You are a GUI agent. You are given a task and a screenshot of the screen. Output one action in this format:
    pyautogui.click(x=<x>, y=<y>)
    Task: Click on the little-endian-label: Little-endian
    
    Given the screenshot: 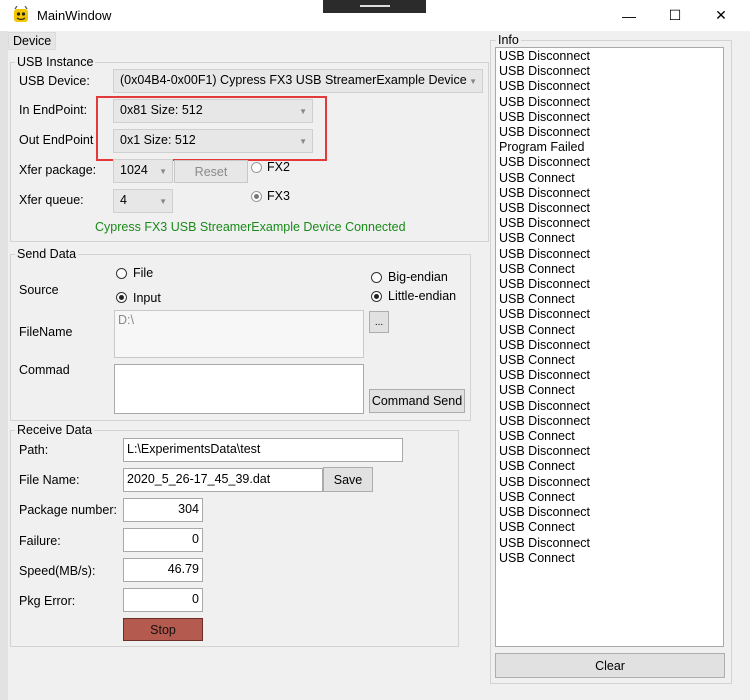 What is the action you would take?
    pyautogui.click(x=422, y=296)
    